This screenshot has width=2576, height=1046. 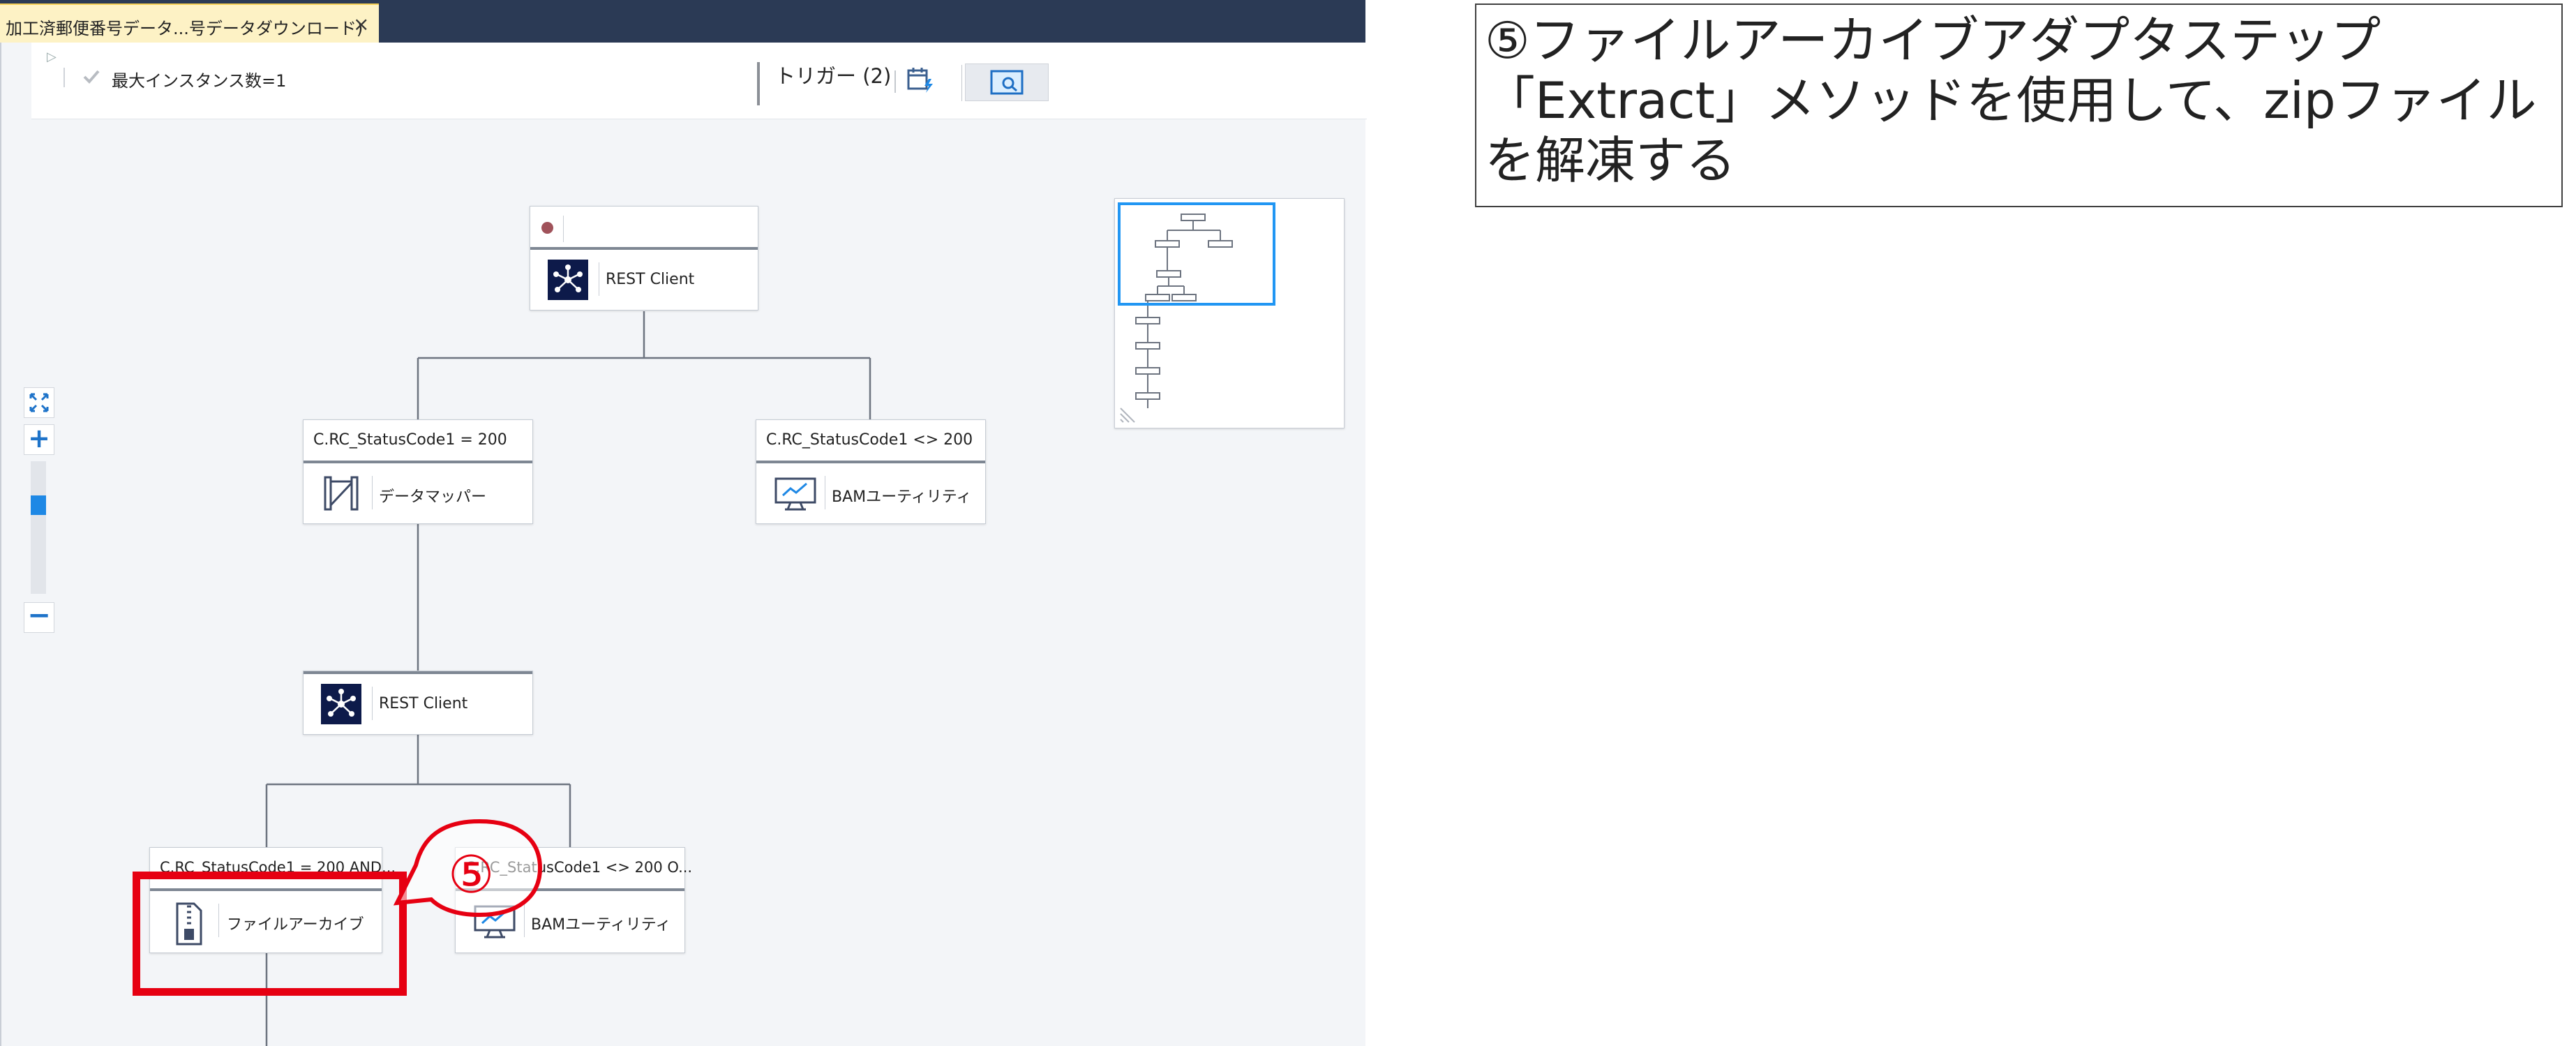 What do you see at coordinates (2011, 100) in the screenshot?
I see `annotation-line-2: 「Extract」メソッドを使用して、zipファイル` at bounding box center [2011, 100].